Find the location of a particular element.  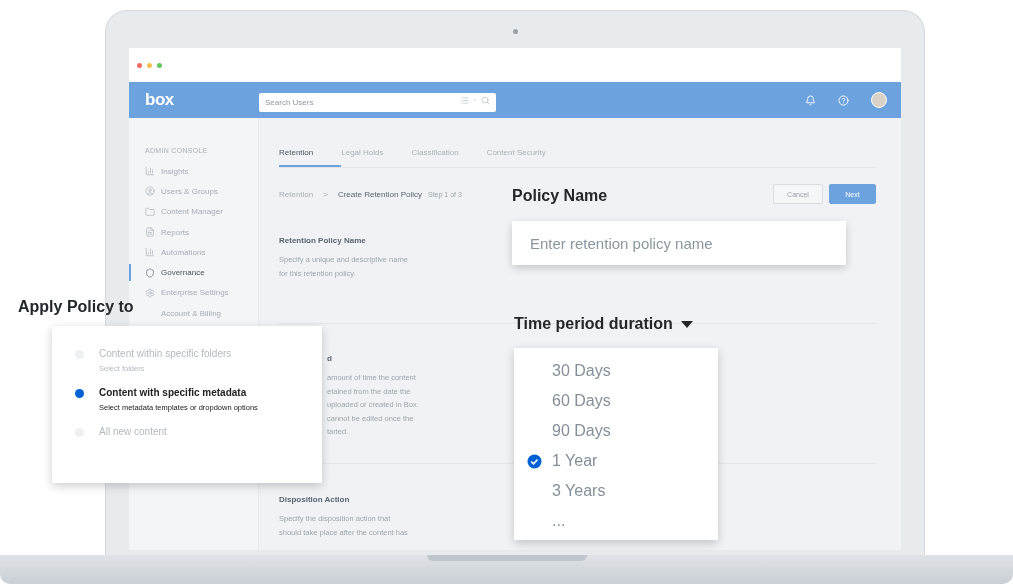

document-icon is located at coordinates (150, 232).